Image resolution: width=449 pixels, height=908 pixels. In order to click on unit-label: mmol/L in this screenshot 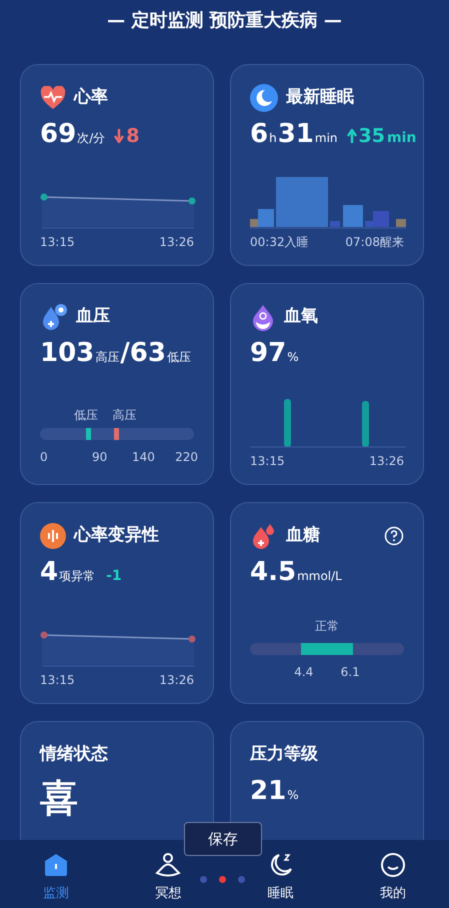, I will do `click(319, 576)`.